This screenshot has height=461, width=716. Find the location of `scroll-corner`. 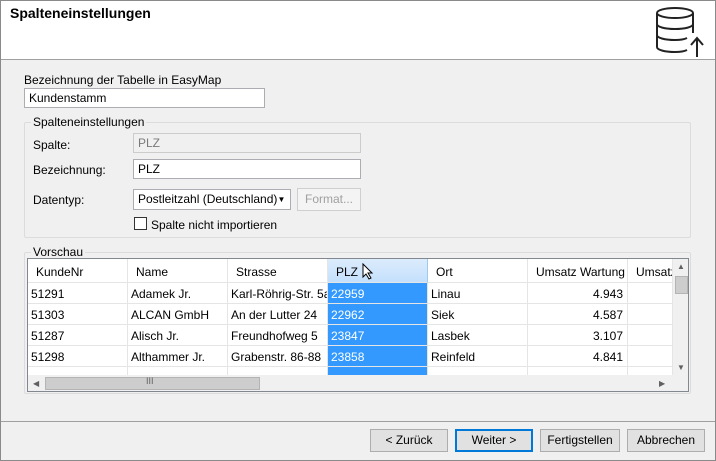

scroll-corner is located at coordinates (680, 383).